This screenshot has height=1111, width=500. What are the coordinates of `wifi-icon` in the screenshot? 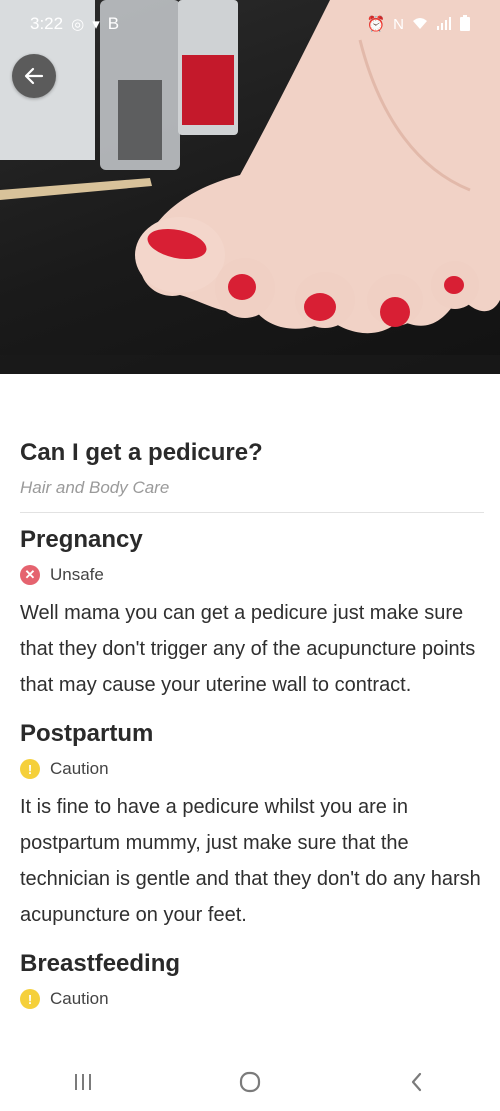 It's located at (420, 24).